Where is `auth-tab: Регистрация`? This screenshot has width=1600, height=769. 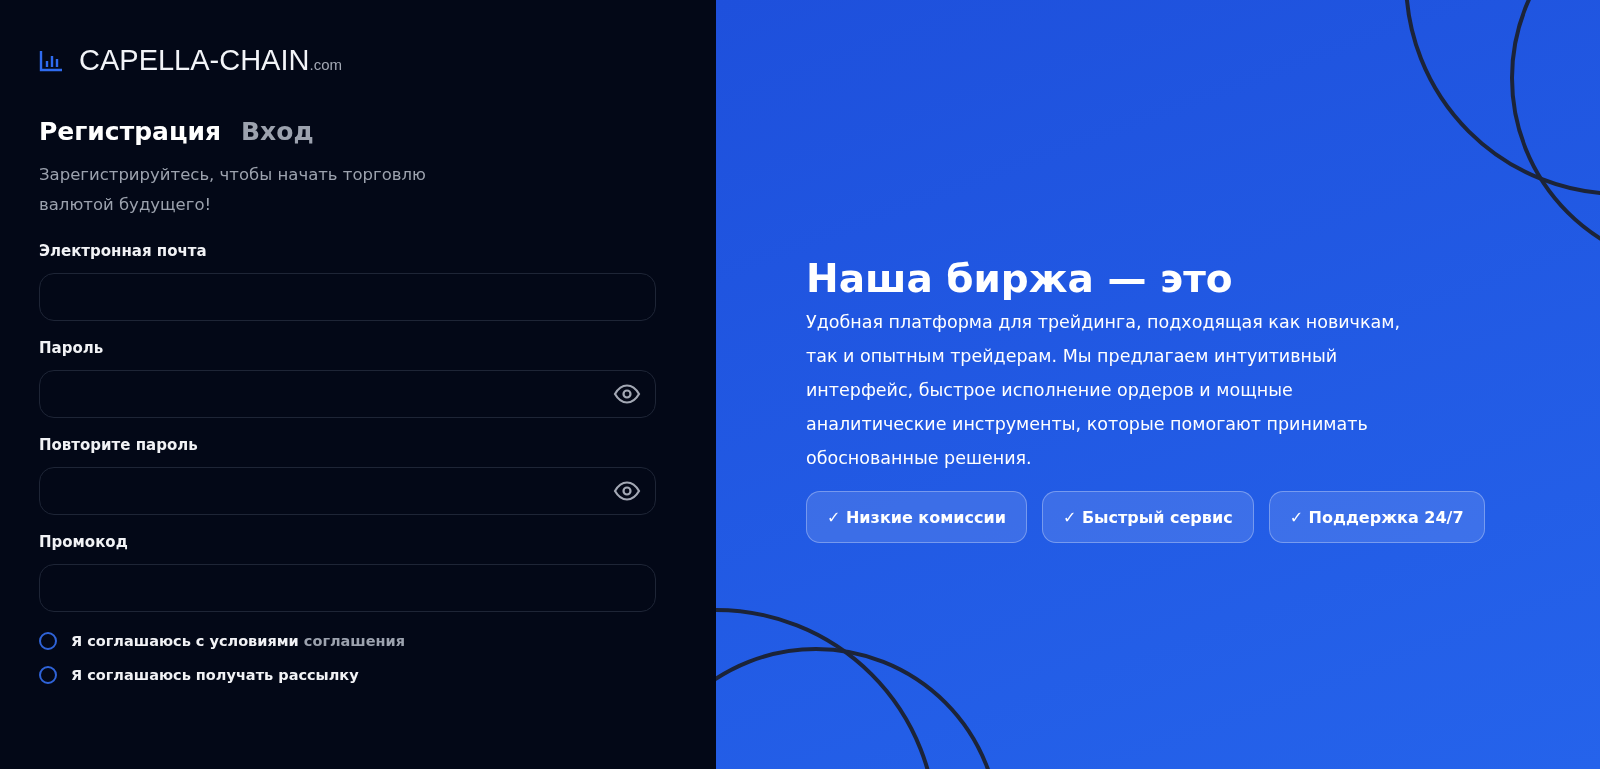
auth-tab: Регистрация is located at coordinates (130, 131).